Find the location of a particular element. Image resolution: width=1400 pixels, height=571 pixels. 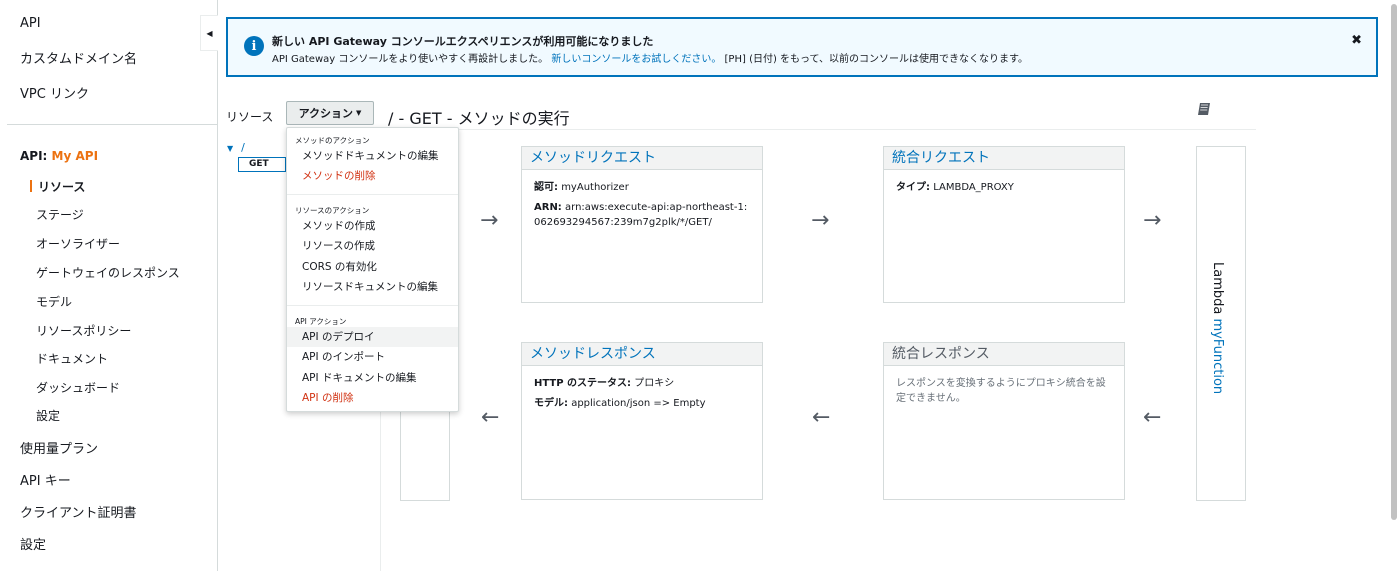

active-indicator is located at coordinates (31, 186).